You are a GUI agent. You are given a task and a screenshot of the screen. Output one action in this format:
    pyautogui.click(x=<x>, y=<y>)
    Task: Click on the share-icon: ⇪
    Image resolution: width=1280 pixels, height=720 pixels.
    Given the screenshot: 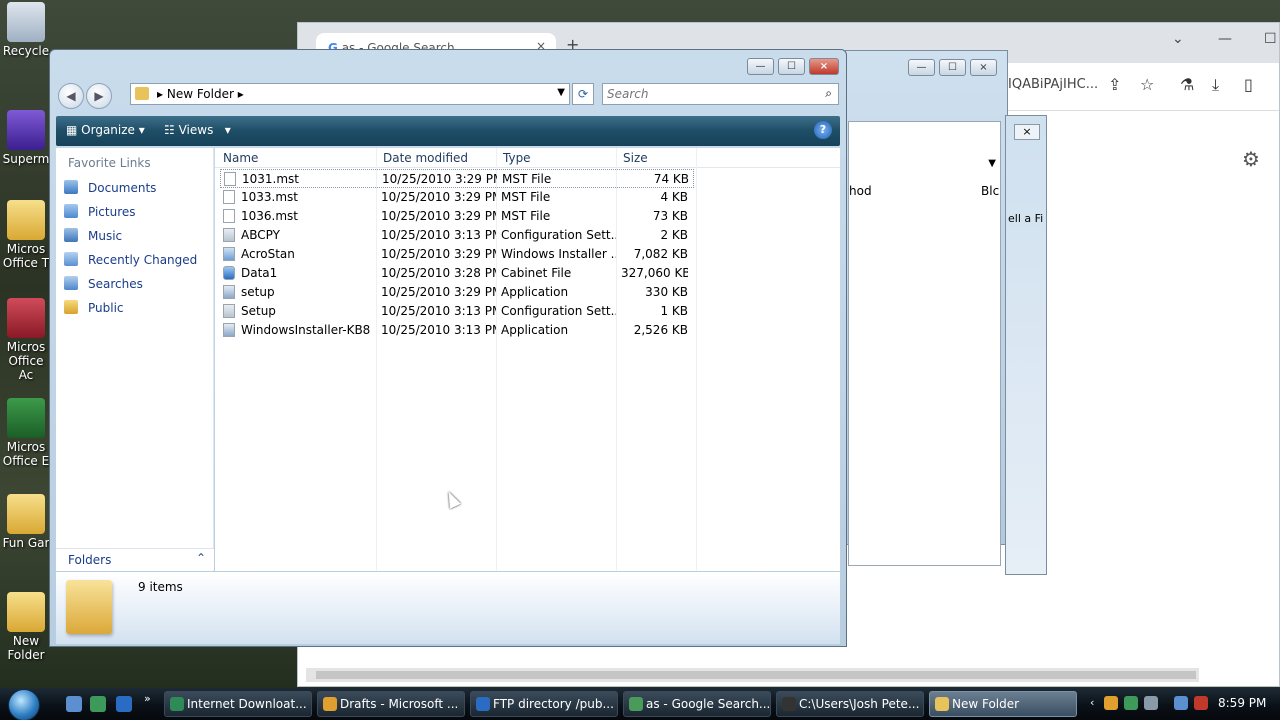 What is the action you would take?
    pyautogui.click(x=1114, y=84)
    